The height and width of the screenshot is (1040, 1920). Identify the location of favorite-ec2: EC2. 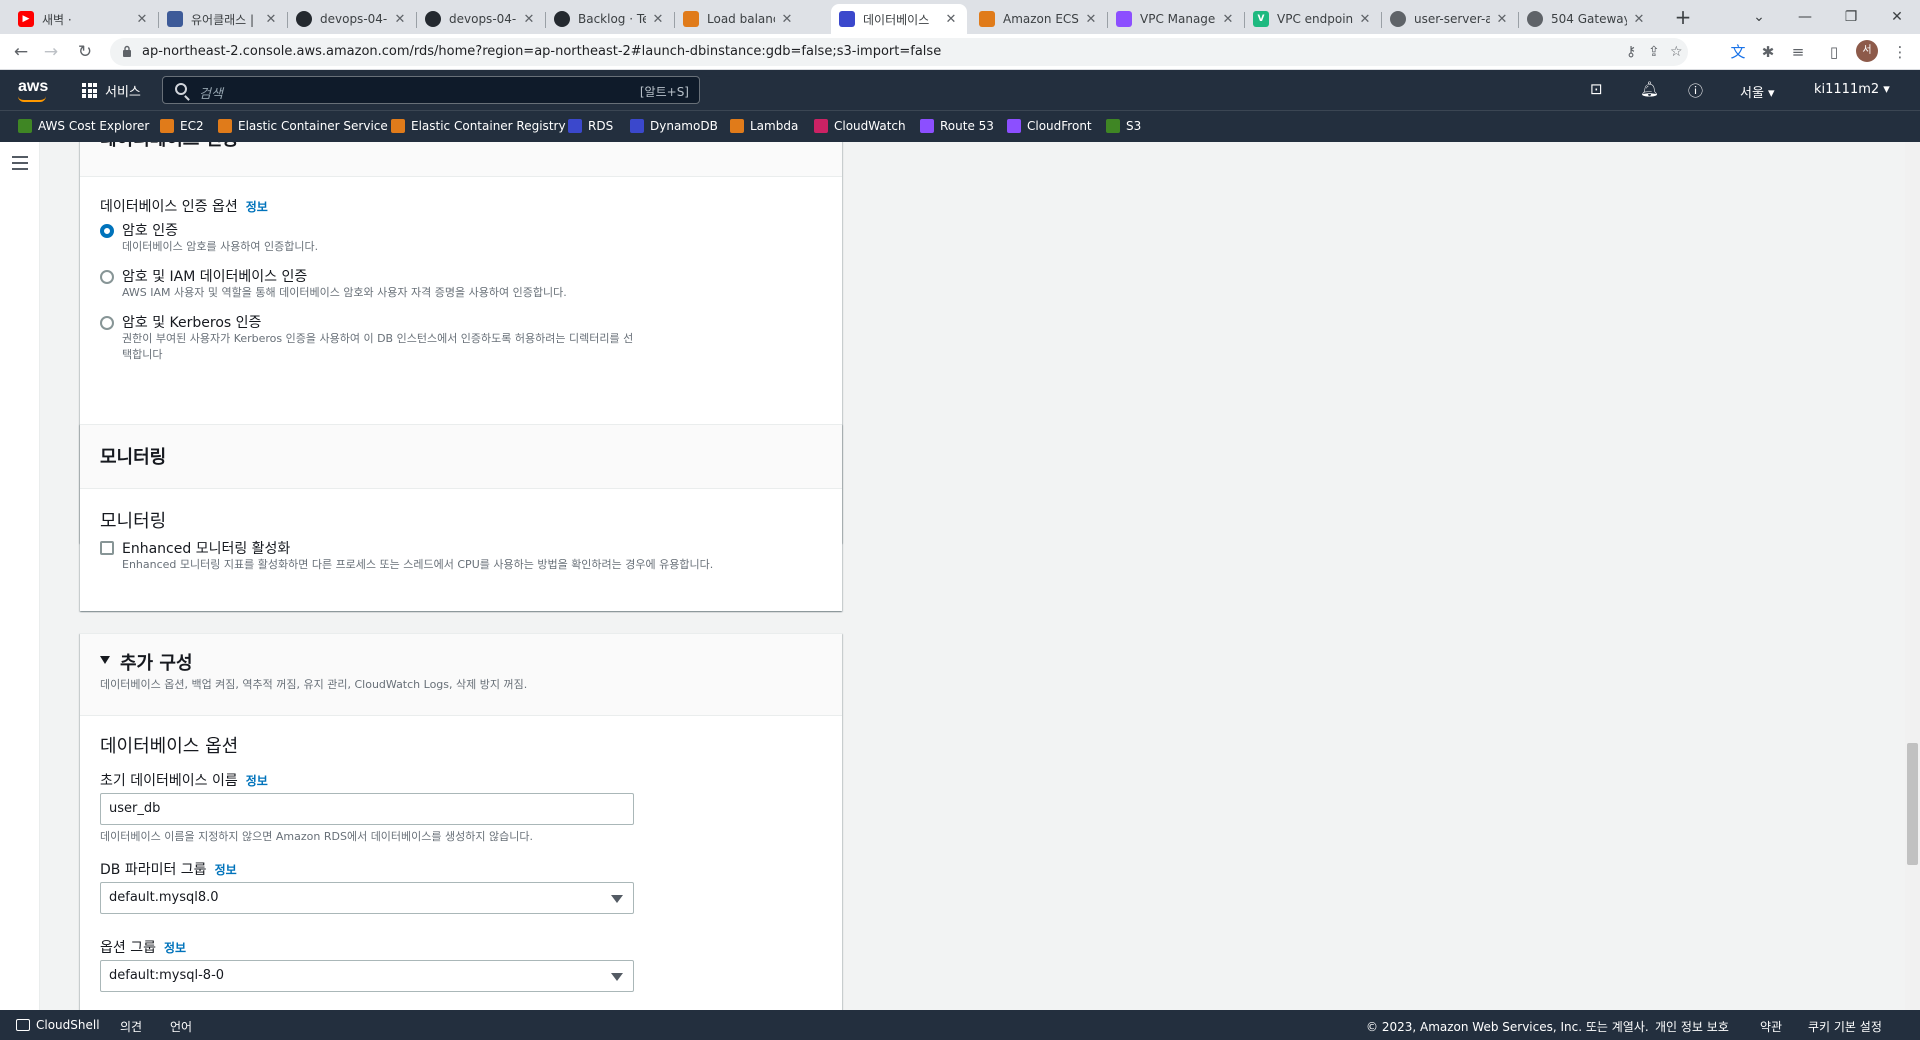
(182, 126).